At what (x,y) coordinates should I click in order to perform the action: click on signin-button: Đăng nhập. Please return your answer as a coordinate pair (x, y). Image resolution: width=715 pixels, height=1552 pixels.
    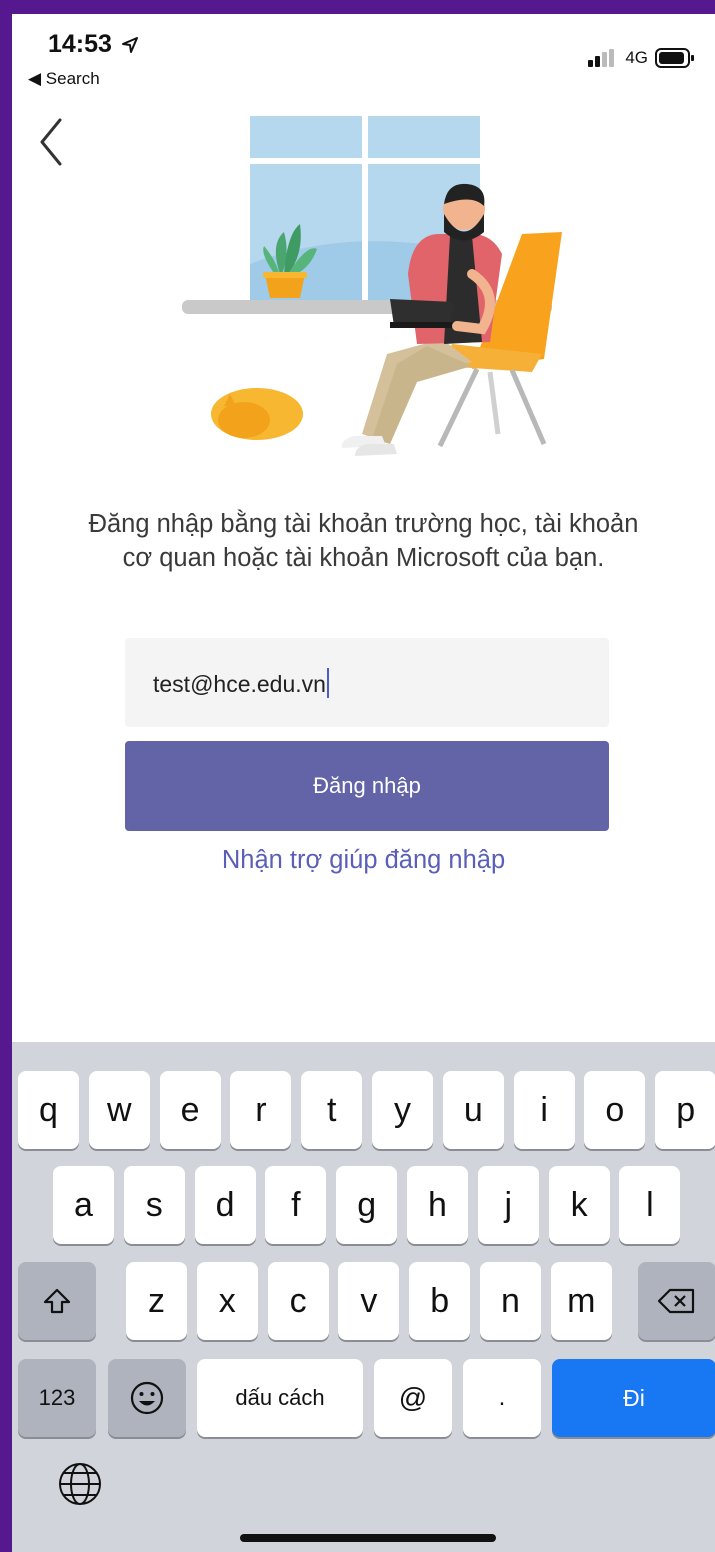
    Looking at the image, I should click on (367, 786).